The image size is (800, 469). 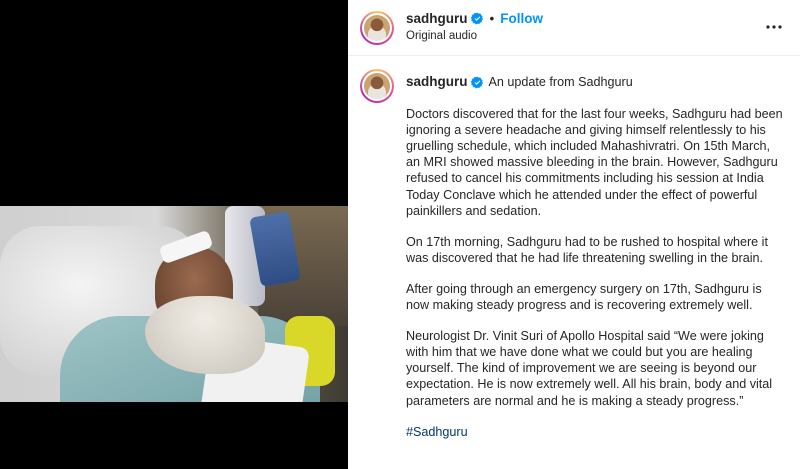 I want to click on caption-header: sadhguru An update from Sadhguru, so click(x=595, y=82).